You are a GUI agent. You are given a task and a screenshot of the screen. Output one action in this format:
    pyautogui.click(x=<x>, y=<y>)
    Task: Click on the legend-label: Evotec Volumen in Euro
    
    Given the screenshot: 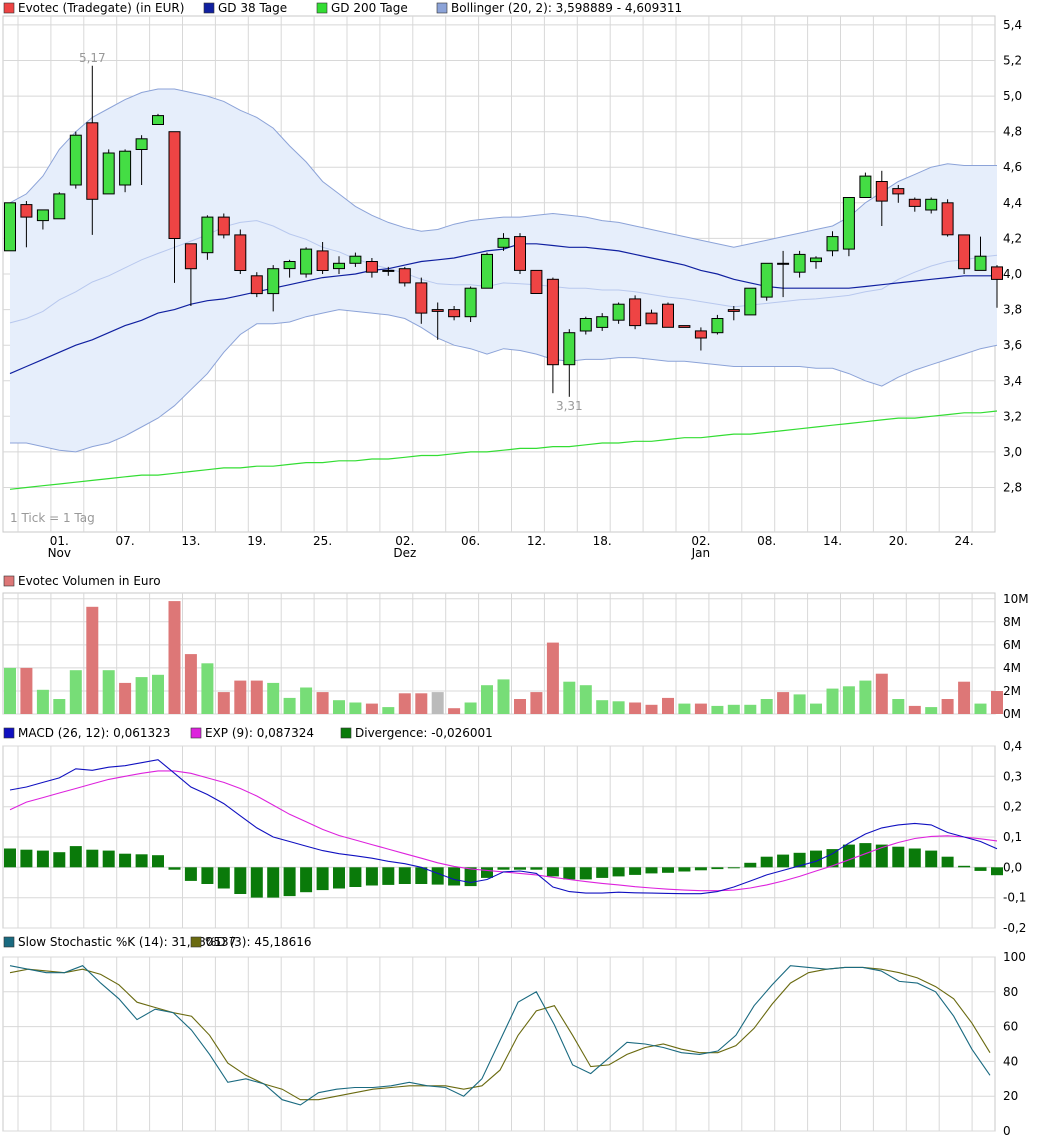 What is the action you would take?
    pyautogui.click(x=89, y=581)
    